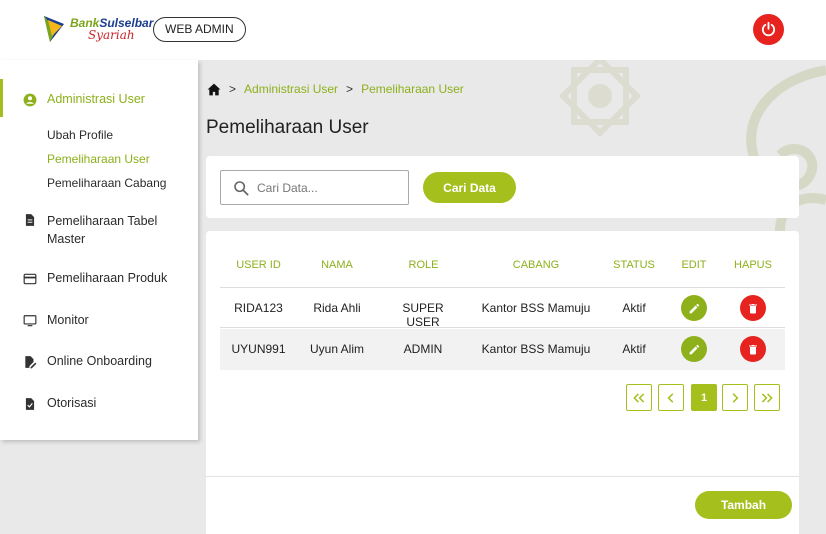 Image resolution: width=826 pixels, height=534 pixels. Describe the element at coordinates (634, 265) in the screenshot. I see `column-header-status: STATUS` at that location.